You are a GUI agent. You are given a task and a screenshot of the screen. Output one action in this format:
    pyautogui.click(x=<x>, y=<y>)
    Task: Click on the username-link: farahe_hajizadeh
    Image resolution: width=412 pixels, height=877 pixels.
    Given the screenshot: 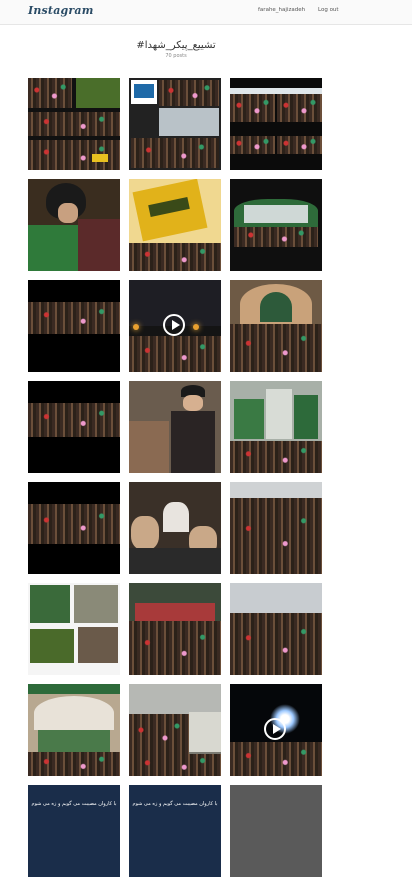 What is the action you would take?
    pyautogui.click(x=281, y=10)
    